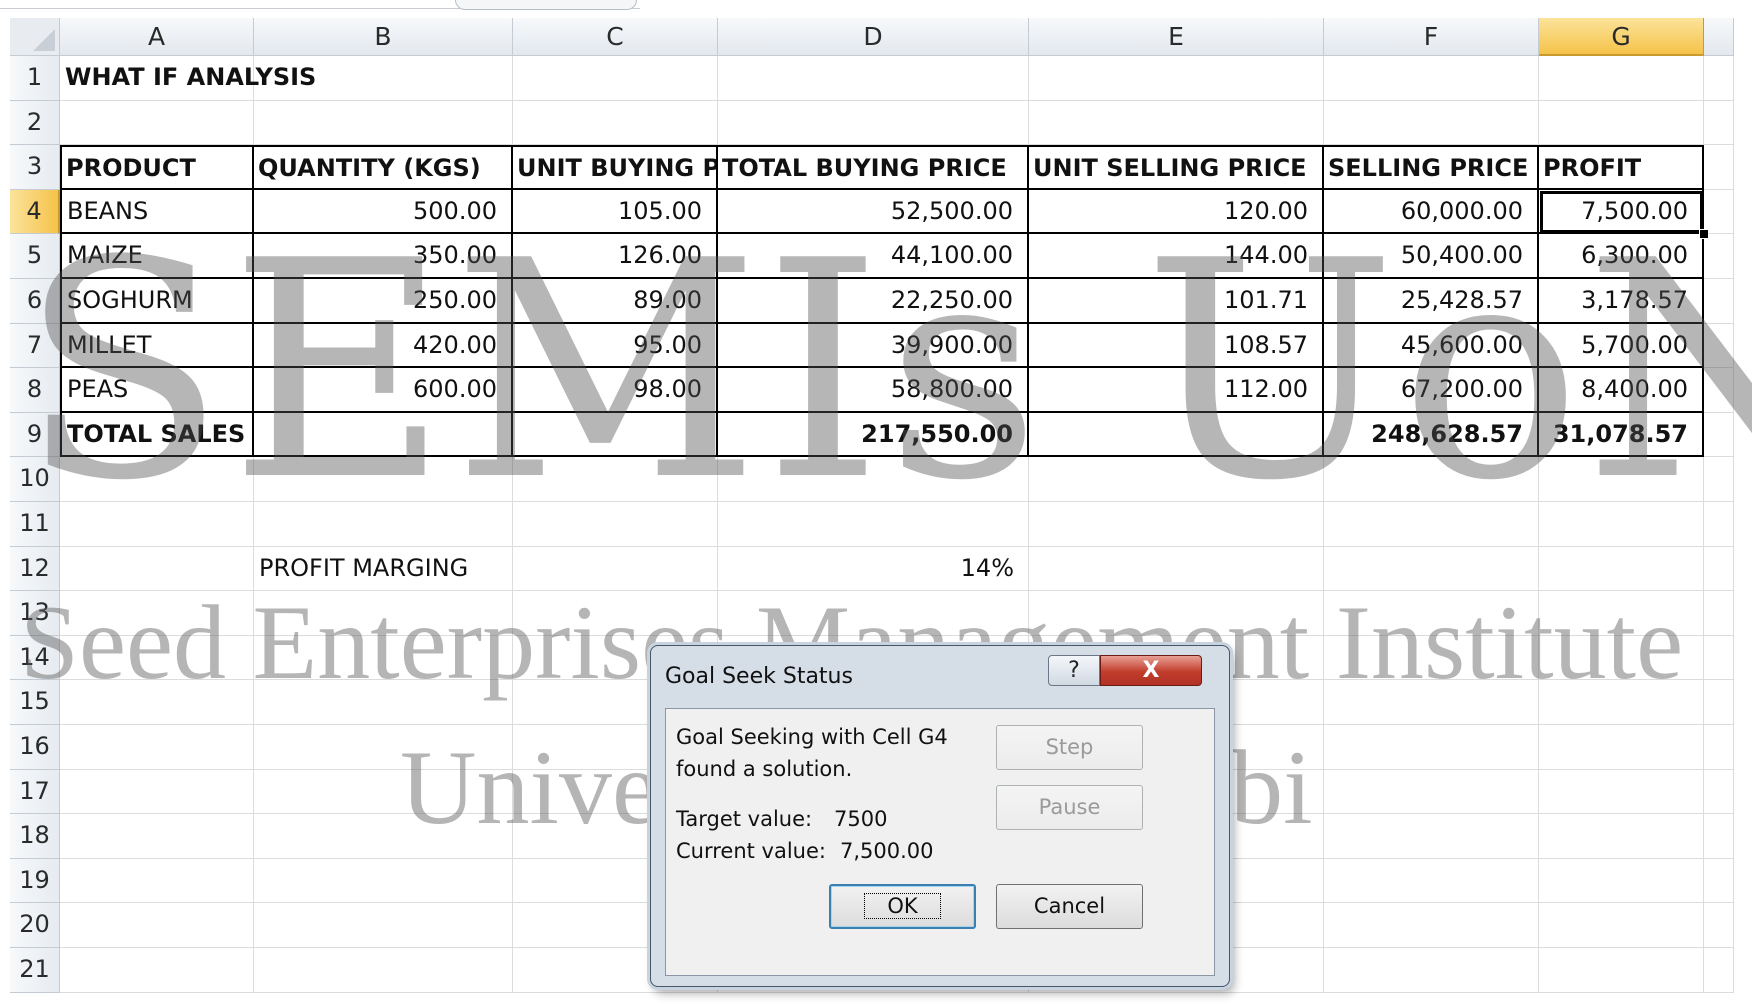 The height and width of the screenshot is (1004, 1752). I want to click on cell-b16, so click(383, 747).